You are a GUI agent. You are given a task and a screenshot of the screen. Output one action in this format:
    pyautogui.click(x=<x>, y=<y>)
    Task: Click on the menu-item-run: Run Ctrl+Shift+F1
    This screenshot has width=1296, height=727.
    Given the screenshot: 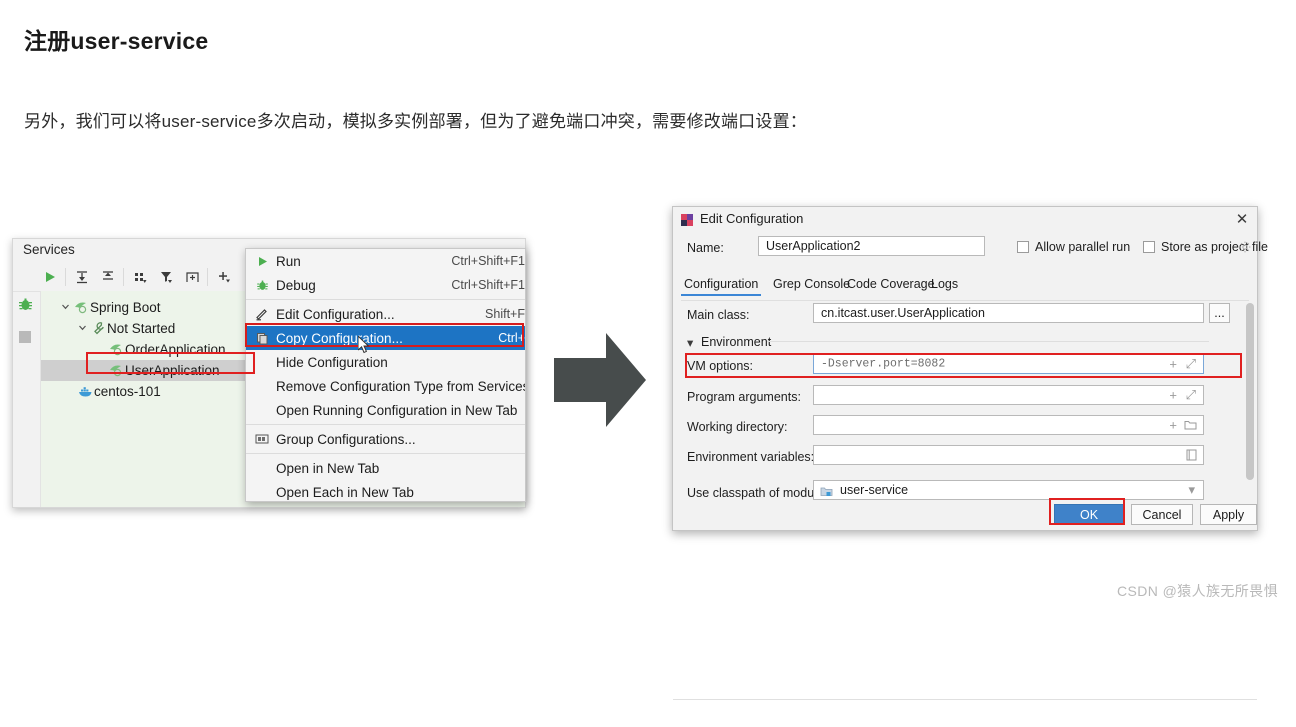 What is the action you would take?
    pyautogui.click(x=385, y=261)
    